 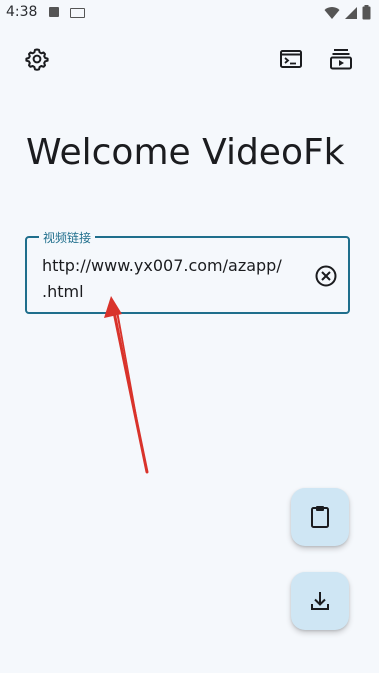 I want to click on status-bar: 4:38, so click(x=189, y=13).